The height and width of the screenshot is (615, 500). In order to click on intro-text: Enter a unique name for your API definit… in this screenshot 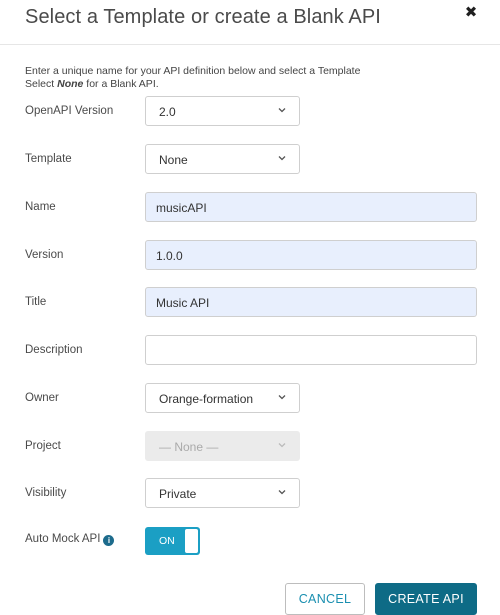, I will do `click(192, 78)`.